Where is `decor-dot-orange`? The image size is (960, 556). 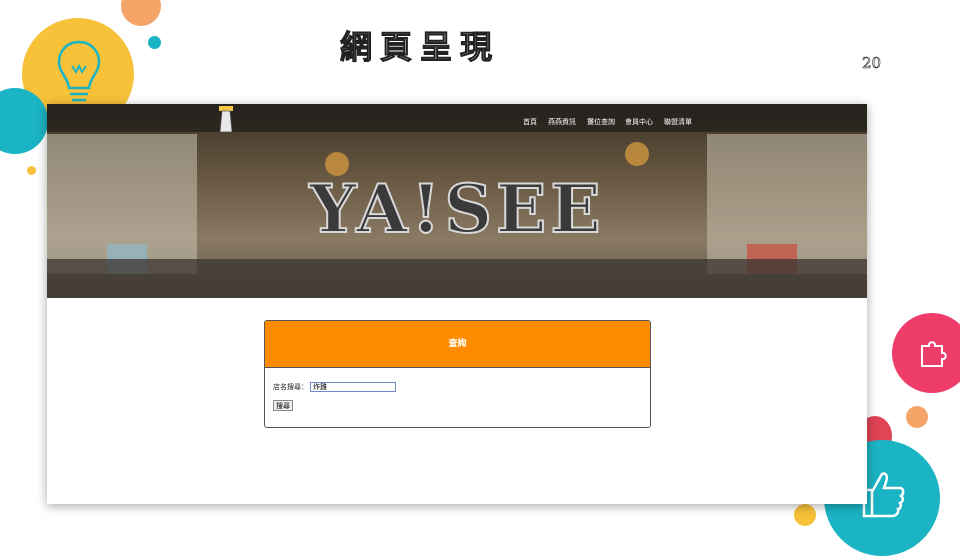
decor-dot-orange is located at coordinates (917, 417).